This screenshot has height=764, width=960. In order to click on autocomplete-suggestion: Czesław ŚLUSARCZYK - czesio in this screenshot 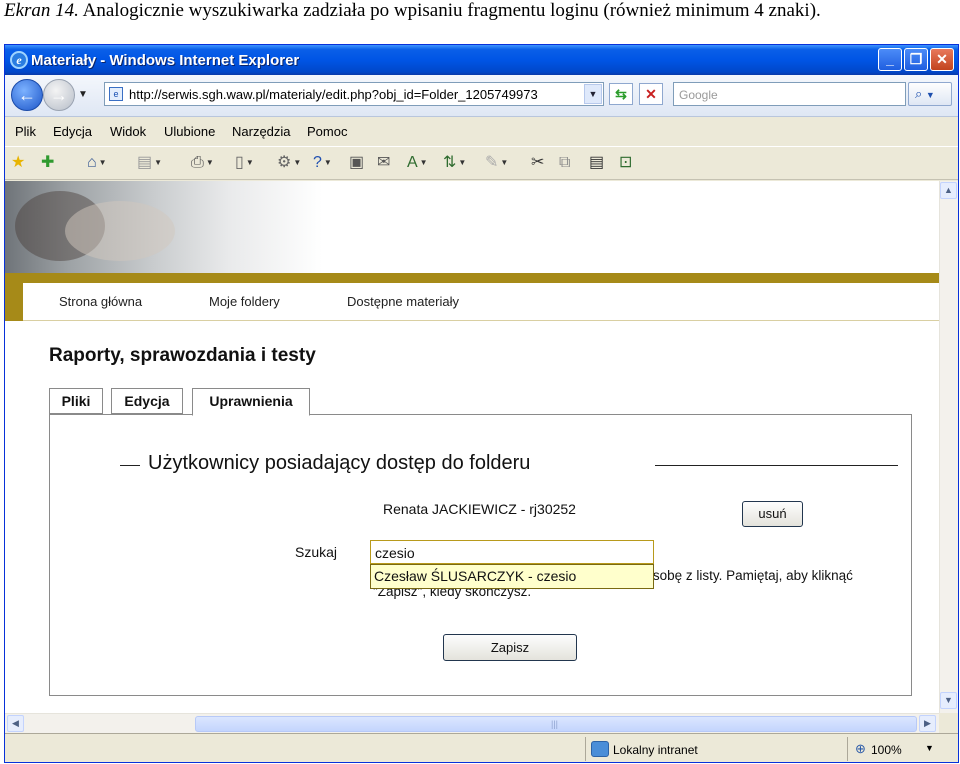, I will do `click(512, 576)`.